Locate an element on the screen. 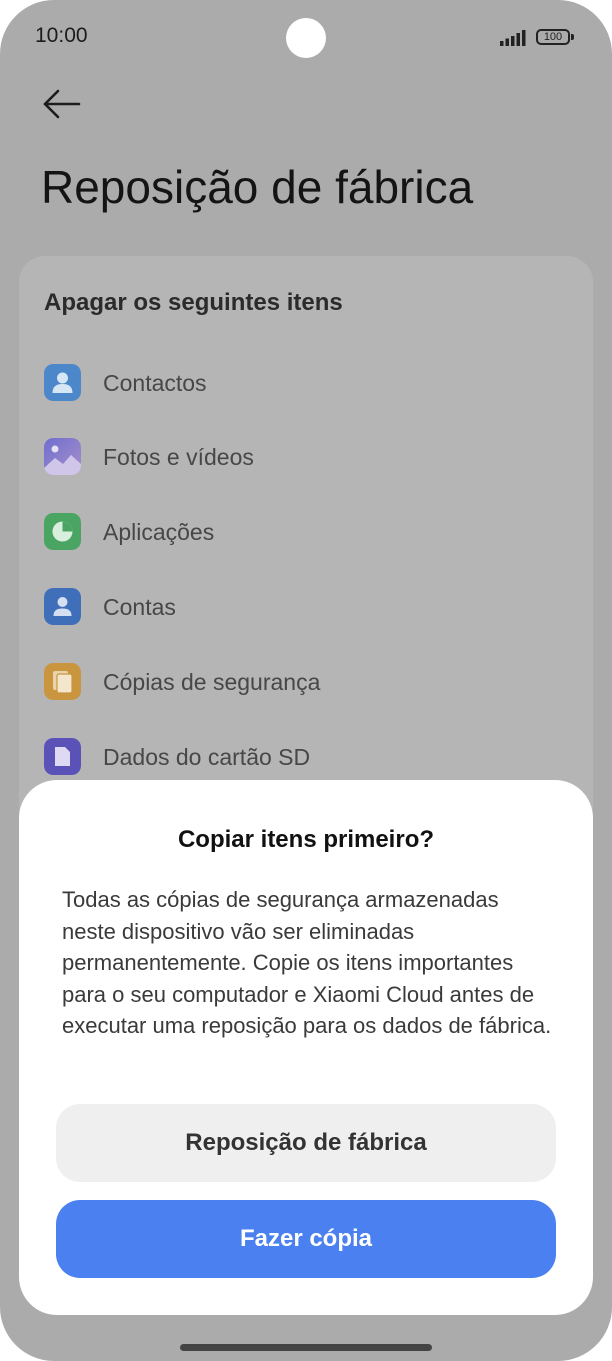 The height and width of the screenshot is (1361, 612). list-item-backups: Cópias de segurança is located at coordinates (304, 682).